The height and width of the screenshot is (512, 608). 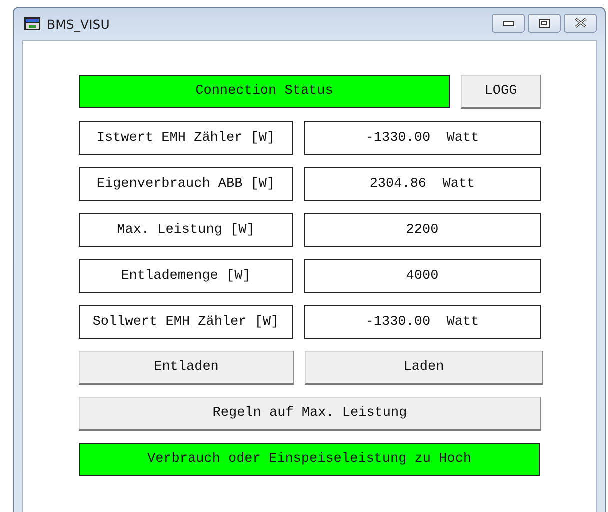 What do you see at coordinates (32, 24) in the screenshot?
I see `app-icon` at bounding box center [32, 24].